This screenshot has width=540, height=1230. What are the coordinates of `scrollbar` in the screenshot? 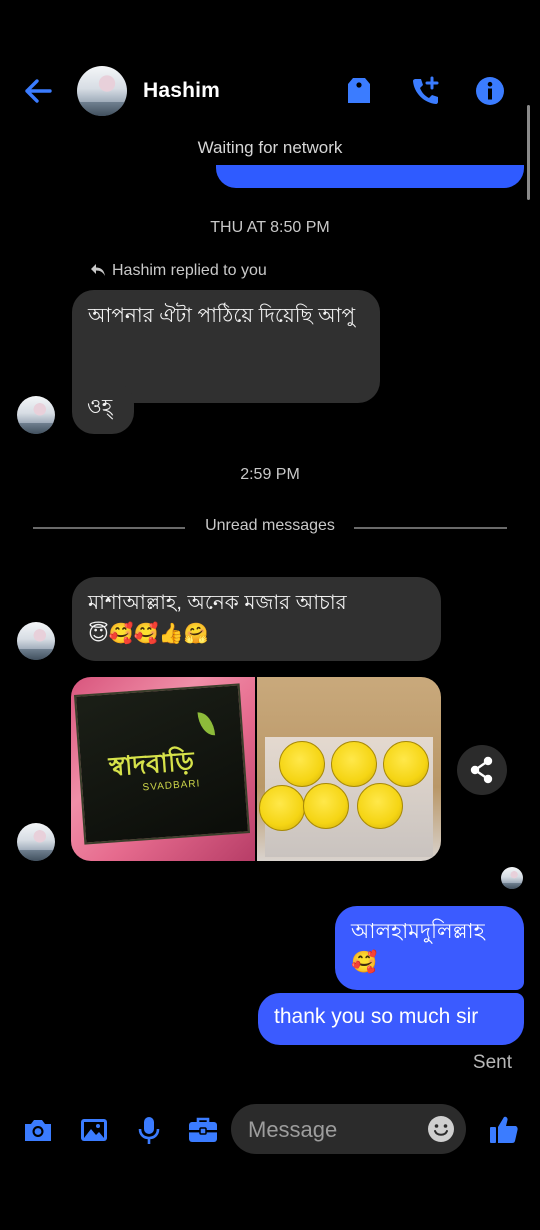 It's located at (528, 152).